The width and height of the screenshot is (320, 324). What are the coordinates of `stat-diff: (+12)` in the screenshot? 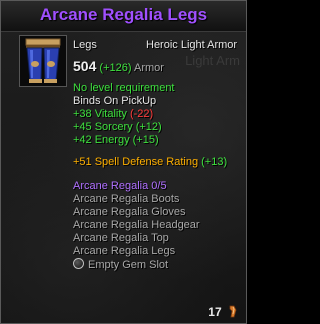 It's located at (148, 127).